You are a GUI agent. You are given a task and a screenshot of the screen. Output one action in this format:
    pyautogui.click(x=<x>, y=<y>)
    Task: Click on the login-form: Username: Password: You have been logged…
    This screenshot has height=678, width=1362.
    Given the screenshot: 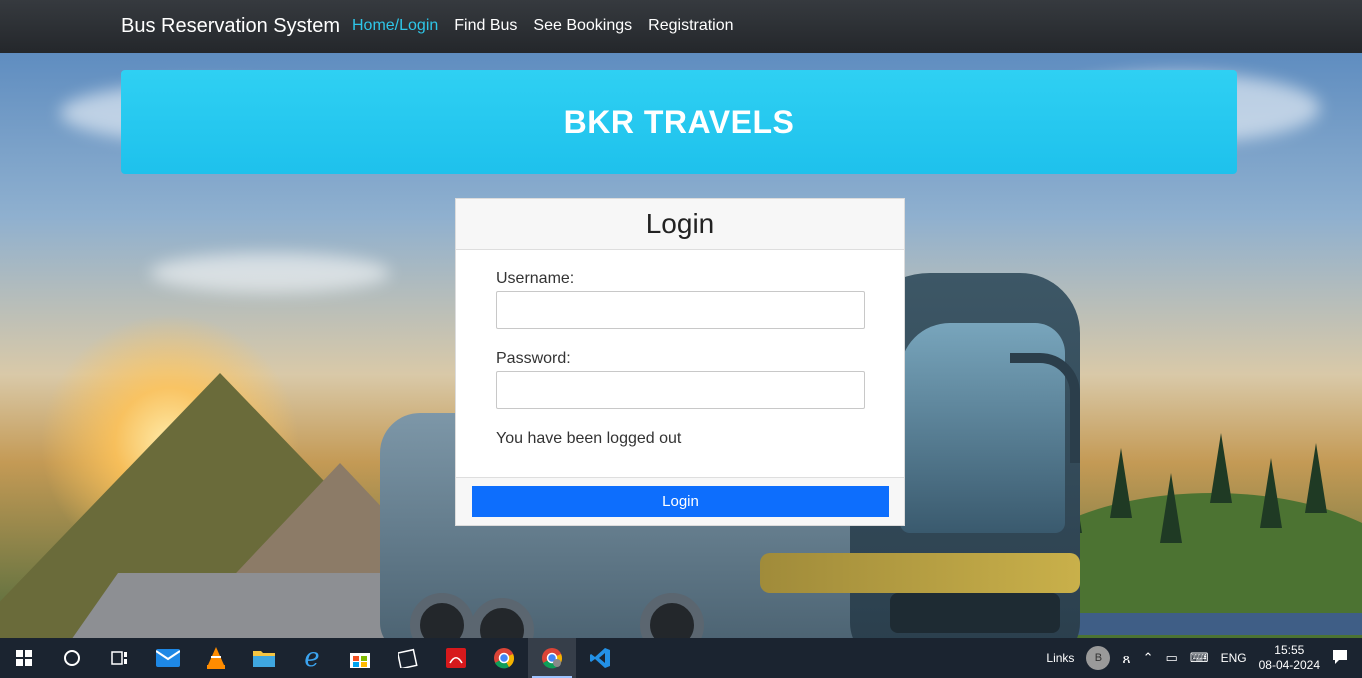 What is the action you would take?
    pyautogui.click(x=680, y=349)
    